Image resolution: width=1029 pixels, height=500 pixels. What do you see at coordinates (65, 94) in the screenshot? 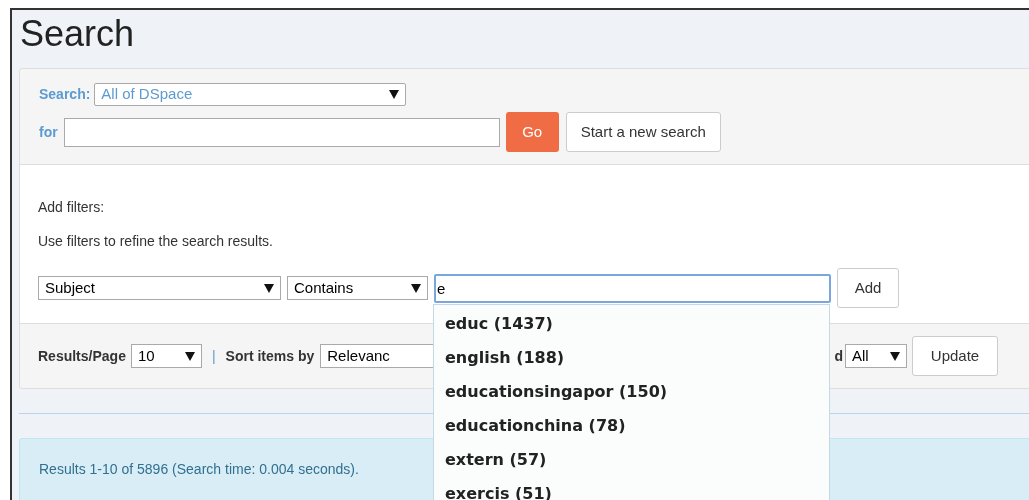
I see `scope-label: Search:` at bounding box center [65, 94].